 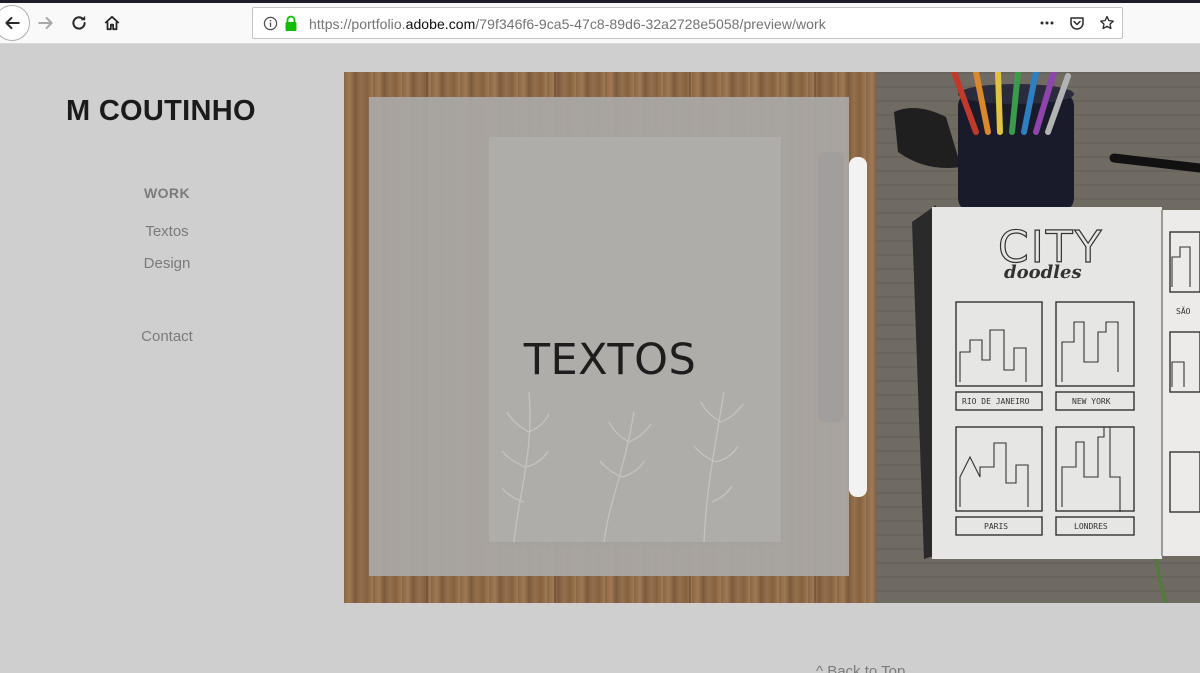 I want to click on bookmark-button, so click(x=1107, y=23).